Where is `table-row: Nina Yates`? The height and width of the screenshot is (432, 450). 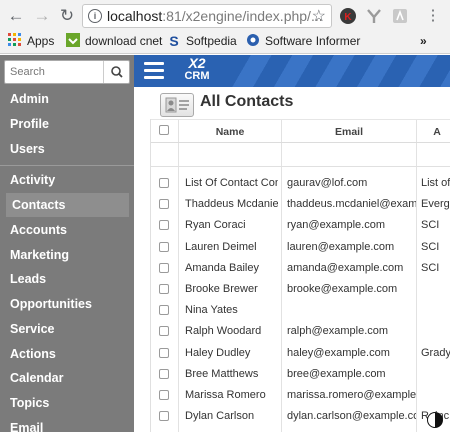
table-row: Nina Yates is located at coordinates (300, 310).